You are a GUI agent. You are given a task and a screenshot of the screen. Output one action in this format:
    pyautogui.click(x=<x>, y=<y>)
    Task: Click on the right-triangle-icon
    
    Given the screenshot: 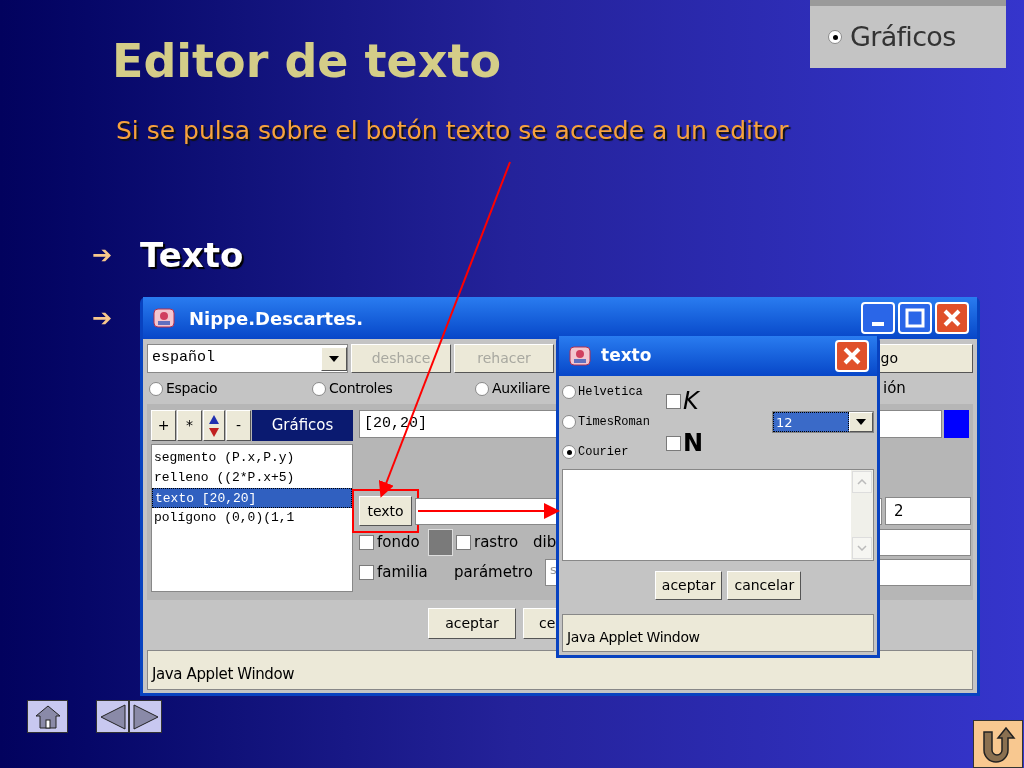 What is the action you would take?
    pyautogui.click(x=145, y=716)
    